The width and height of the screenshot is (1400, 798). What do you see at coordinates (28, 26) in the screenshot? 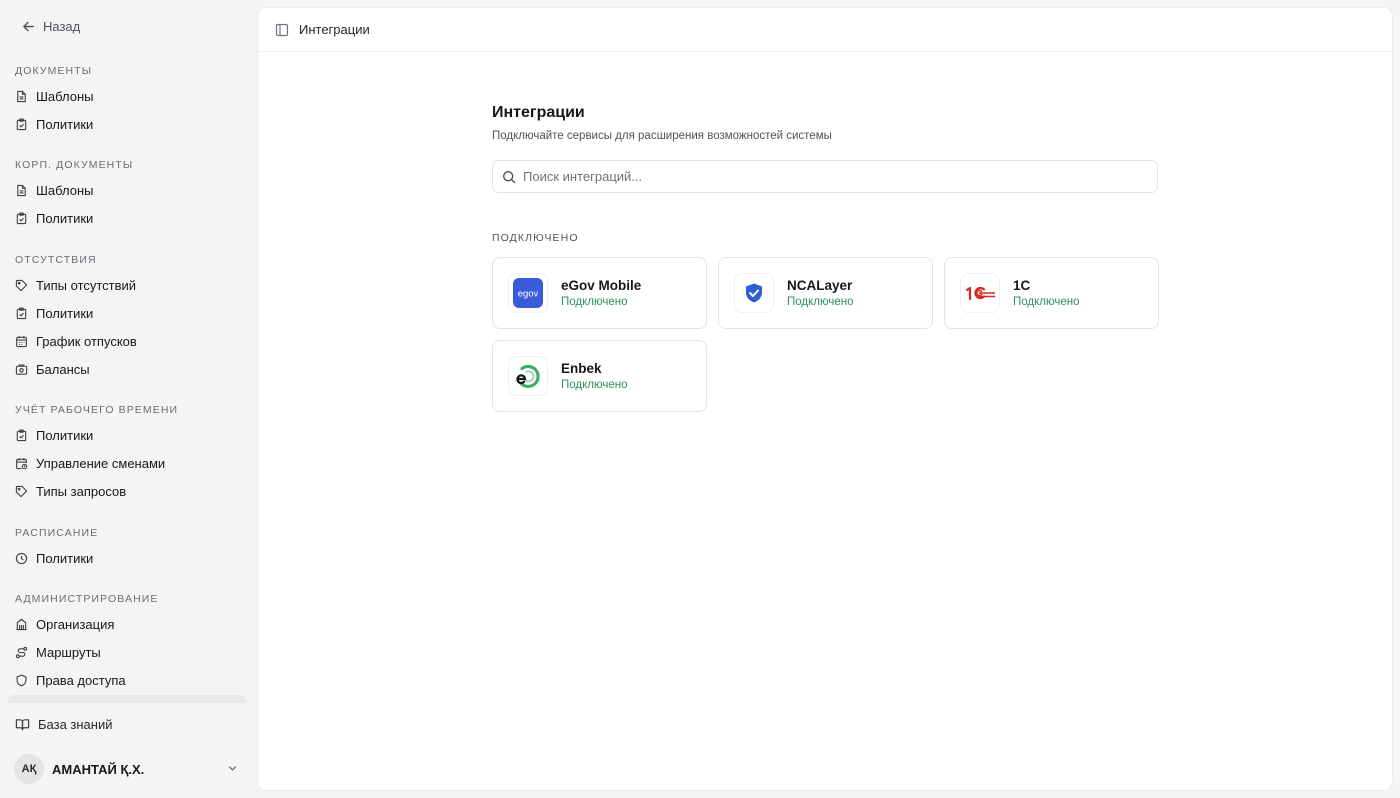
I see `arrow-left-icon` at bounding box center [28, 26].